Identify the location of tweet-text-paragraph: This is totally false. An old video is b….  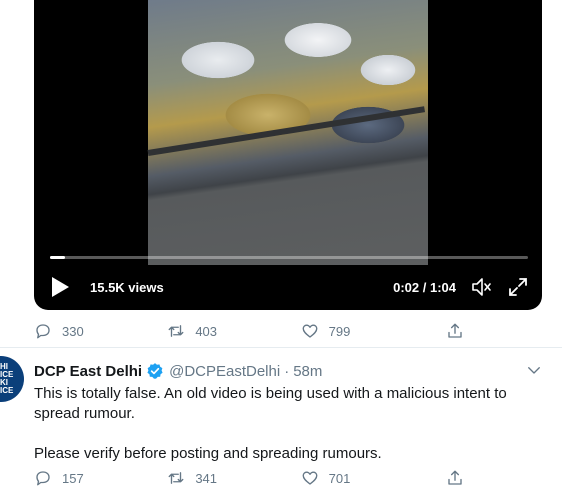
(270, 403).